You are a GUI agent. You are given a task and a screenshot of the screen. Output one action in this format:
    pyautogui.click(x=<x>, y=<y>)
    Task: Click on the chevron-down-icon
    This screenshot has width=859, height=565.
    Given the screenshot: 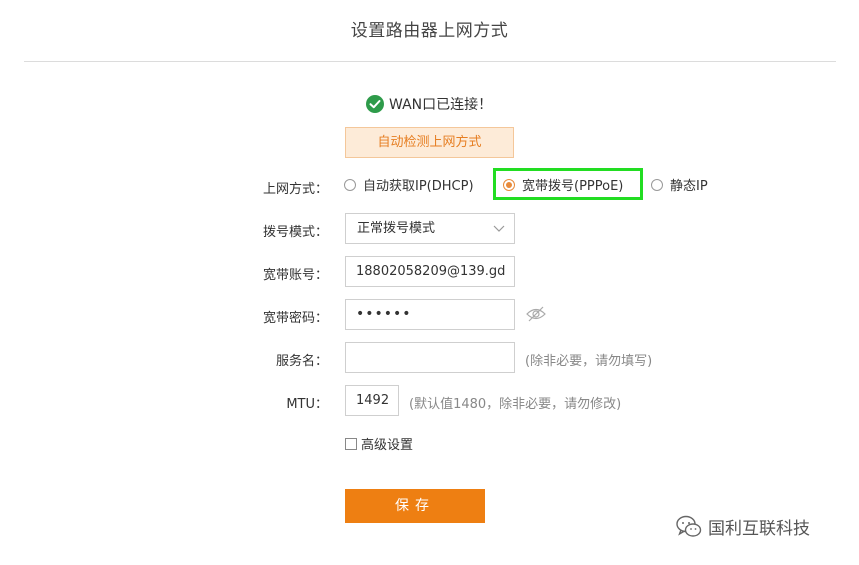 What is the action you would take?
    pyautogui.click(x=499, y=228)
    